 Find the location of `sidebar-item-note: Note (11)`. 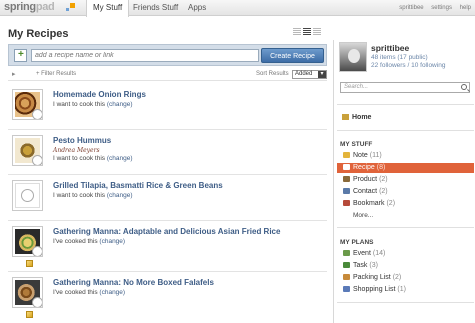

sidebar-item-note: Note (11) is located at coordinates (405, 156).